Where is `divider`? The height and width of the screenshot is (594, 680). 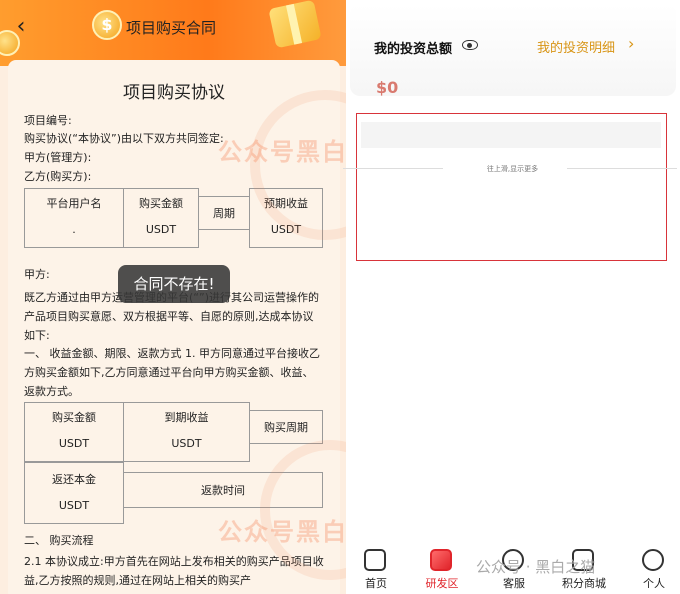 divider is located at coordinates (622, 168).